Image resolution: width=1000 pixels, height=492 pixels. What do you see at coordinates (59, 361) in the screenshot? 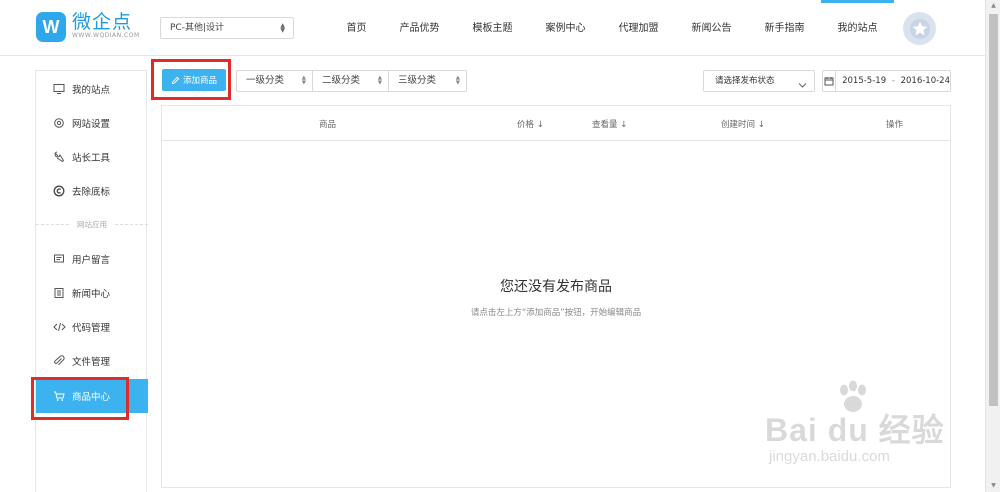
I see `paperclip-icon` at bounding box center [59, 361].